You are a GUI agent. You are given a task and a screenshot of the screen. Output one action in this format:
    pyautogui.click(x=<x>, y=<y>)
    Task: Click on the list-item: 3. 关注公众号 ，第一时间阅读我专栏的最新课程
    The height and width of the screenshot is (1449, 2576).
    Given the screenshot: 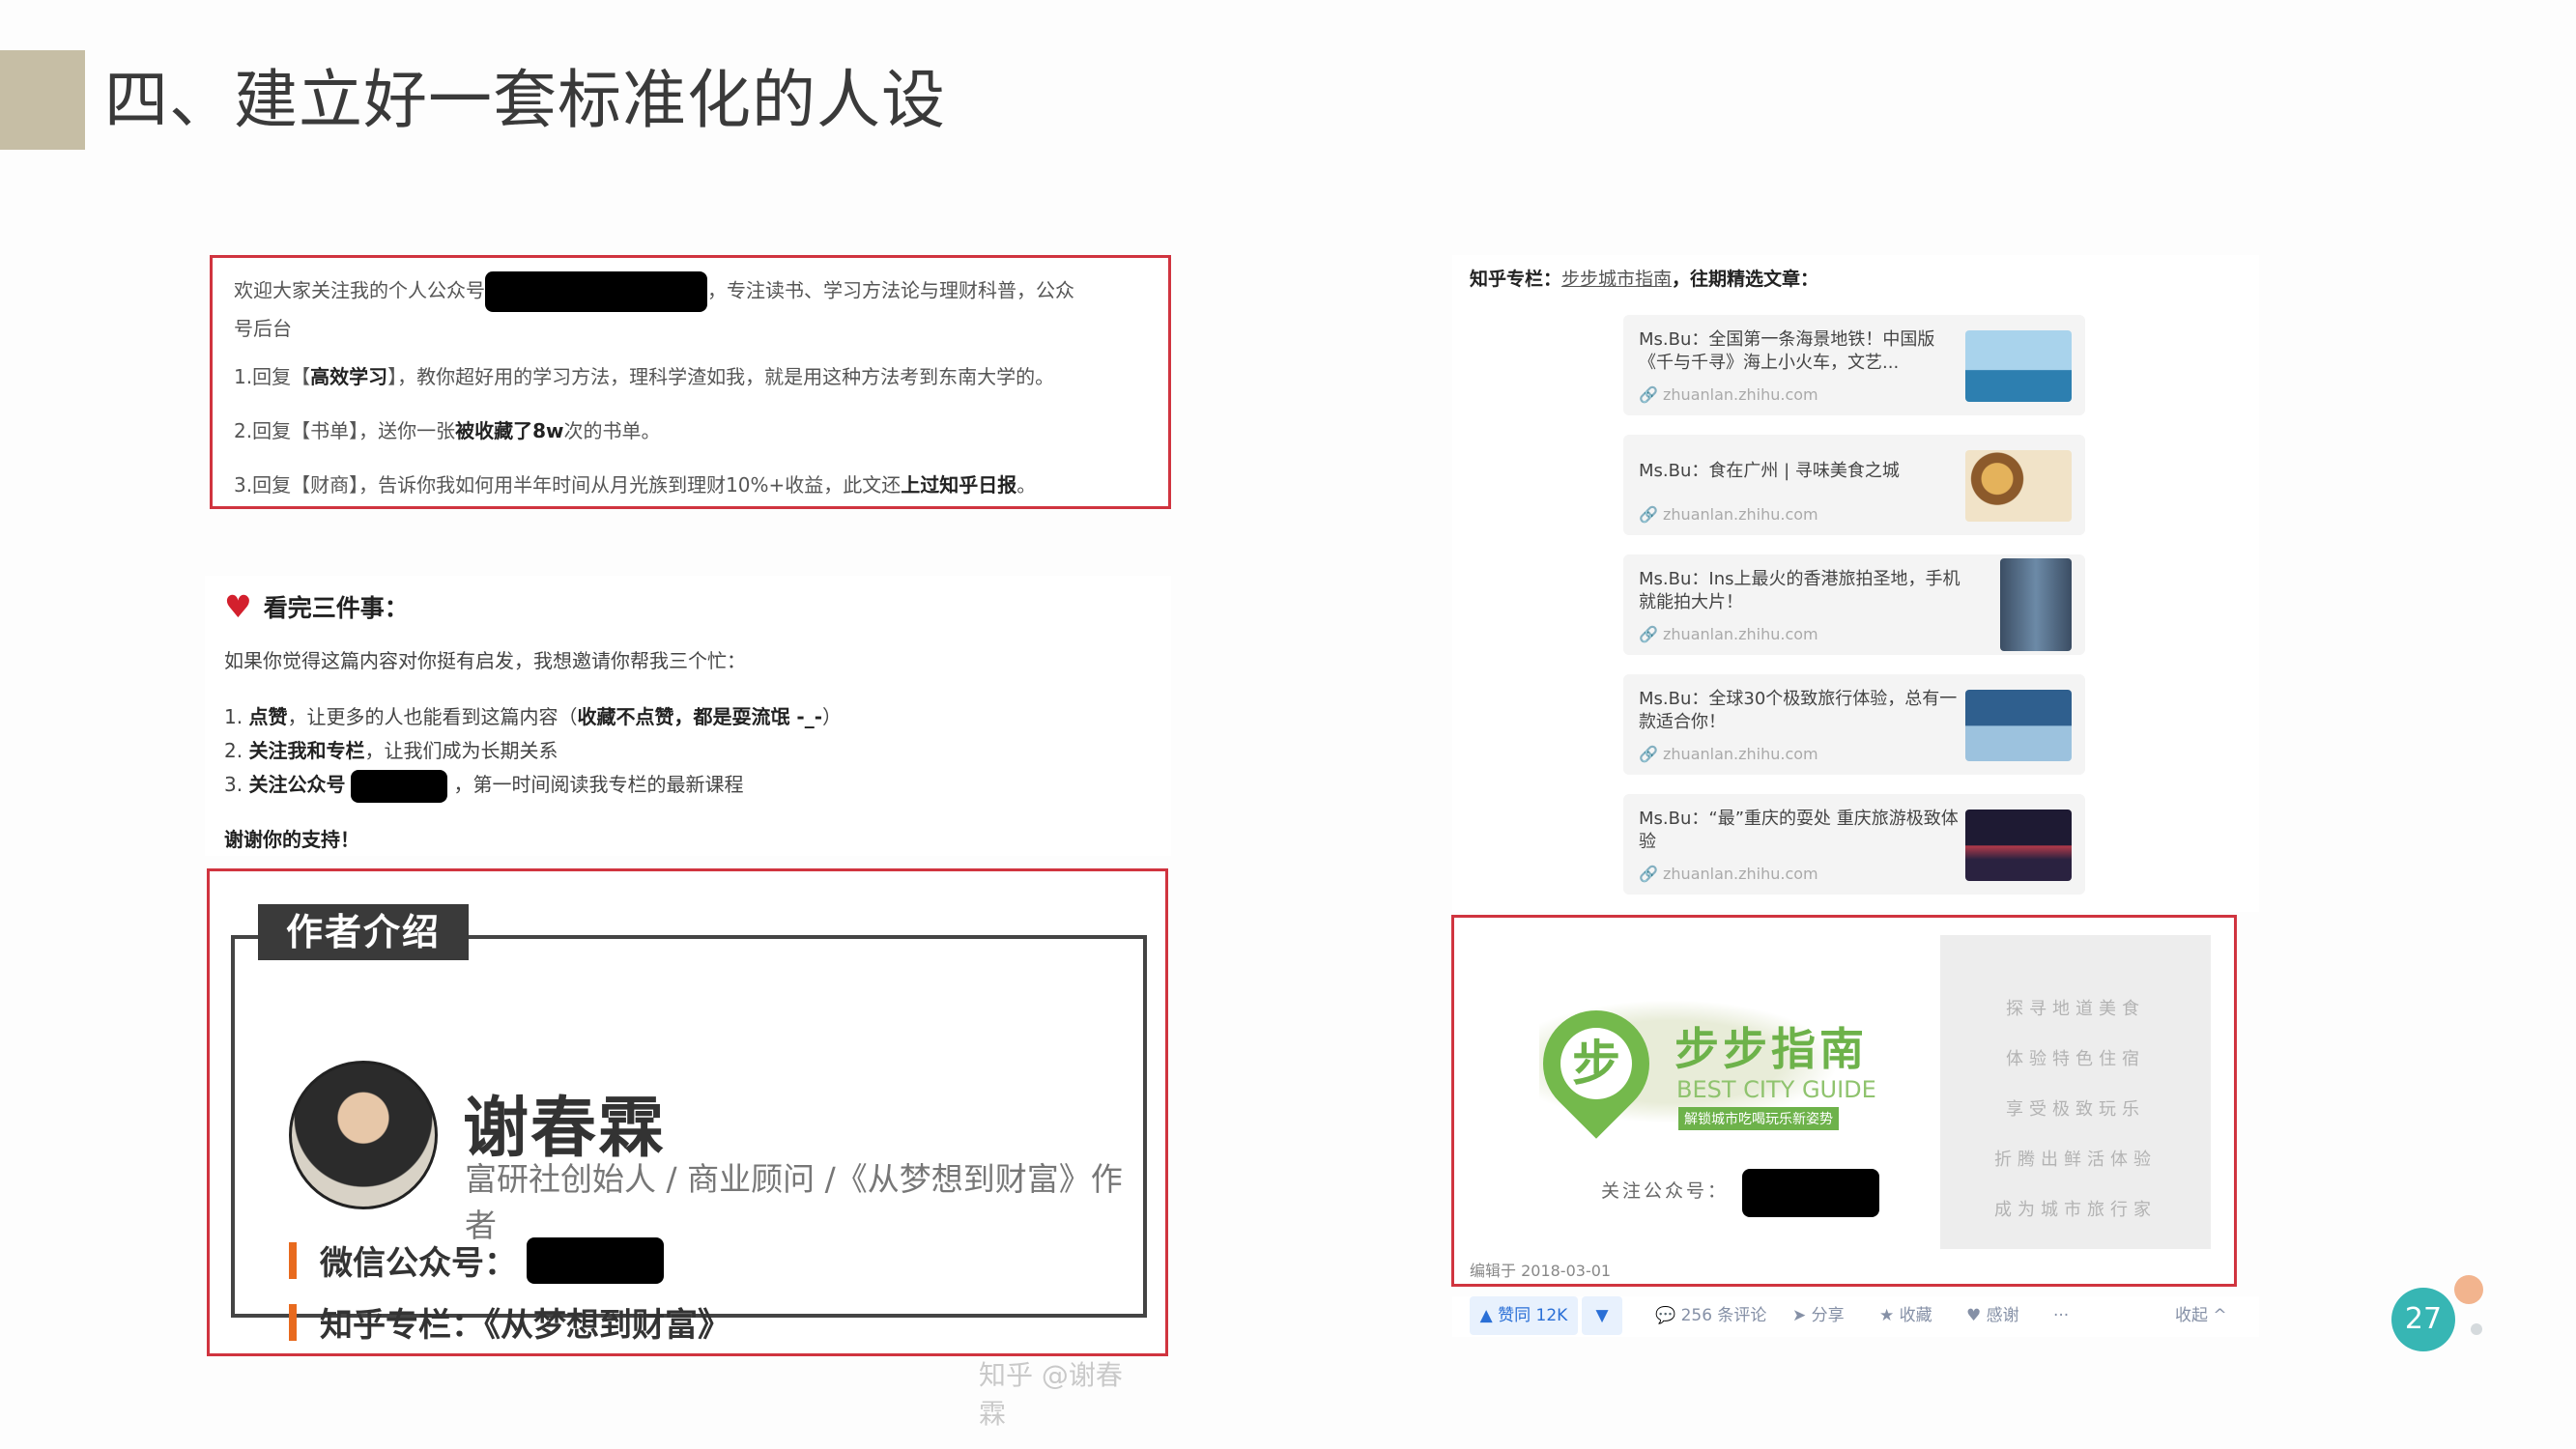 What is the action you would take?
    pyautogui.click(x=688, y=785)
    